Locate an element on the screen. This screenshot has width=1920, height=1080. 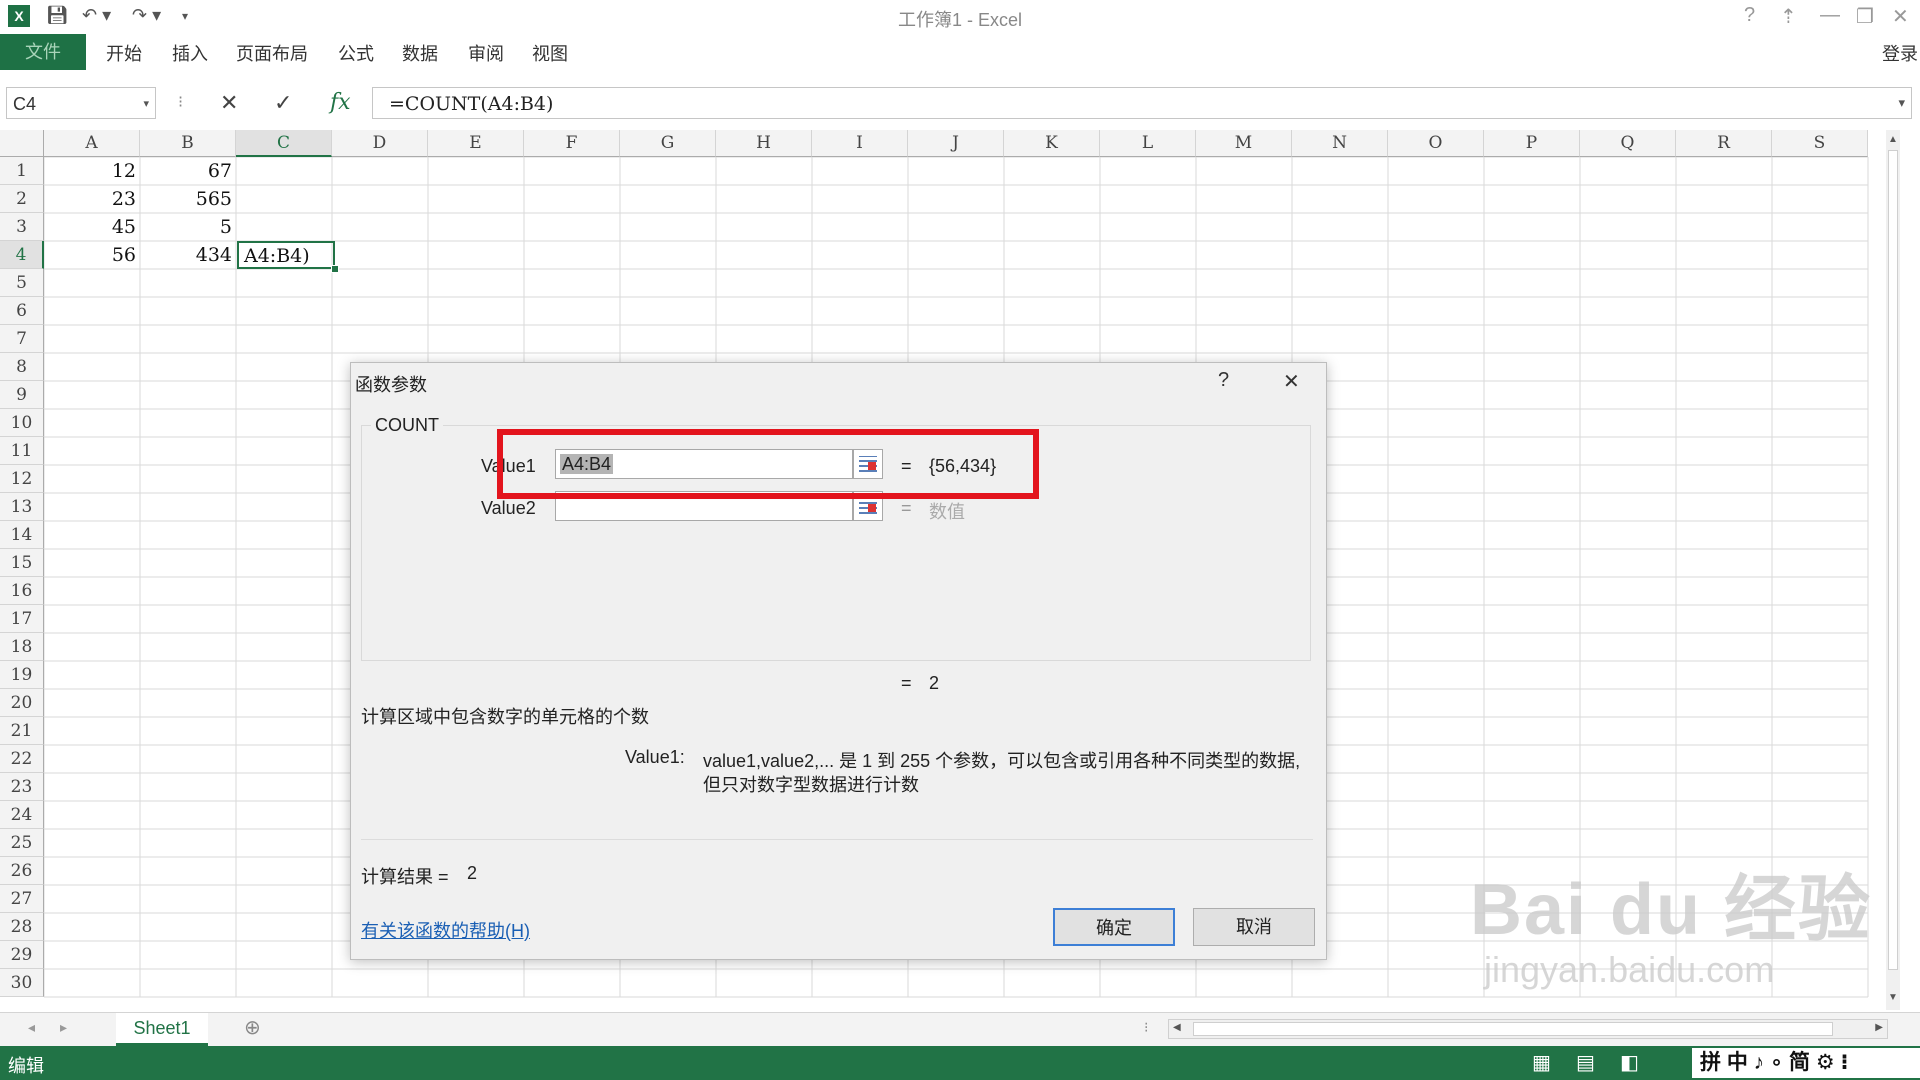
help-icon: ? is located at coordinates (1749, 15).